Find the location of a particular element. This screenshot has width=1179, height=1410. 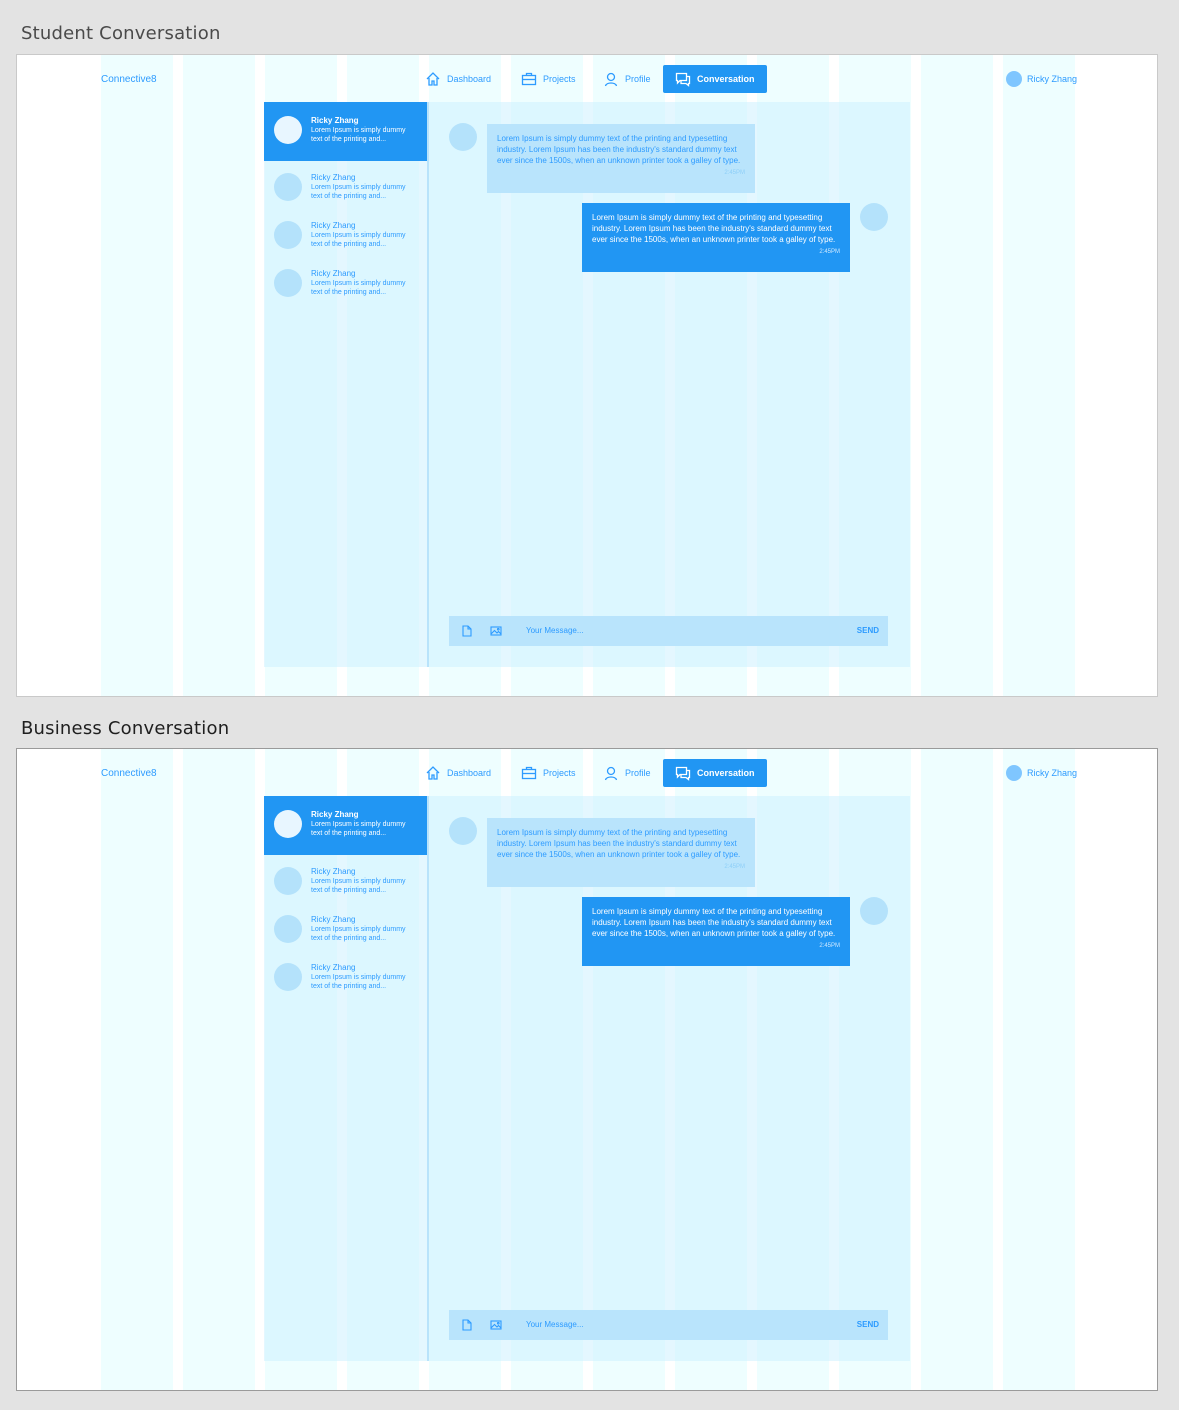

nav-projects-label: Projects is located at coordinates (559, 773).